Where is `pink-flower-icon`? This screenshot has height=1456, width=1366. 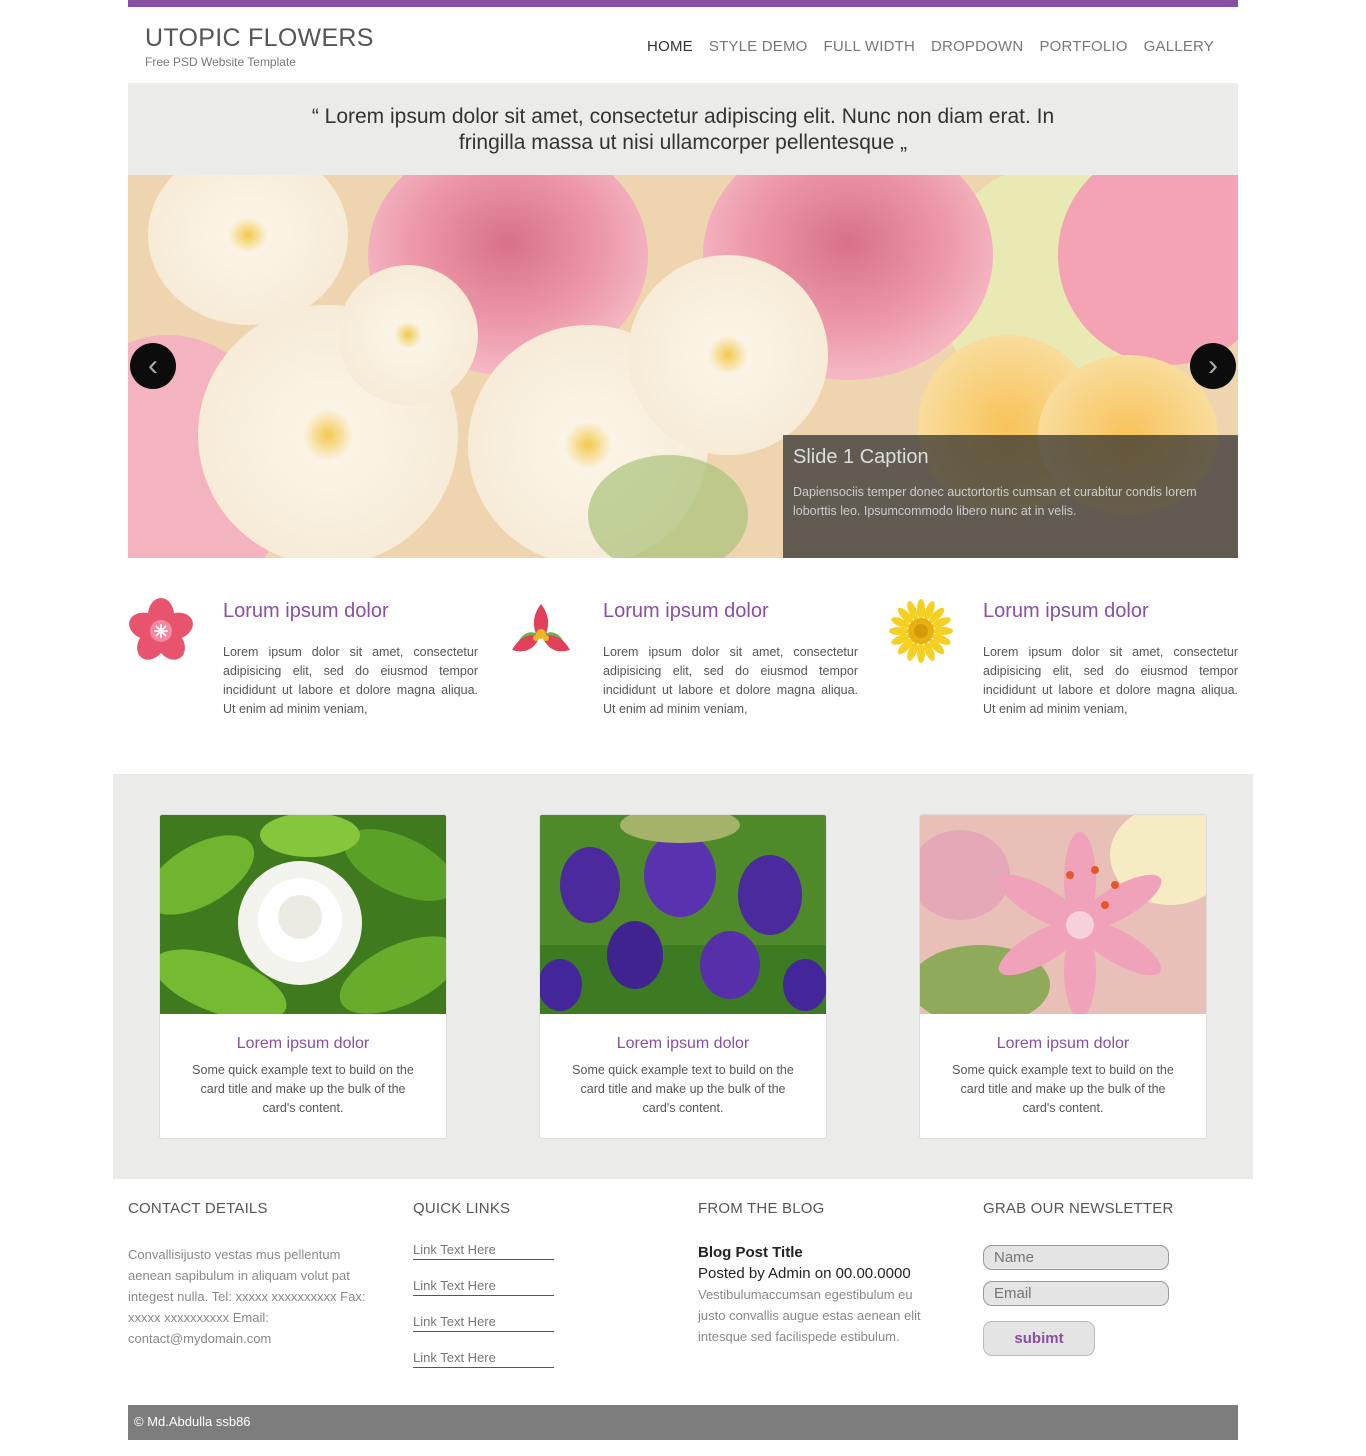 pink-flower-icon is located at coordinates (161, 629).